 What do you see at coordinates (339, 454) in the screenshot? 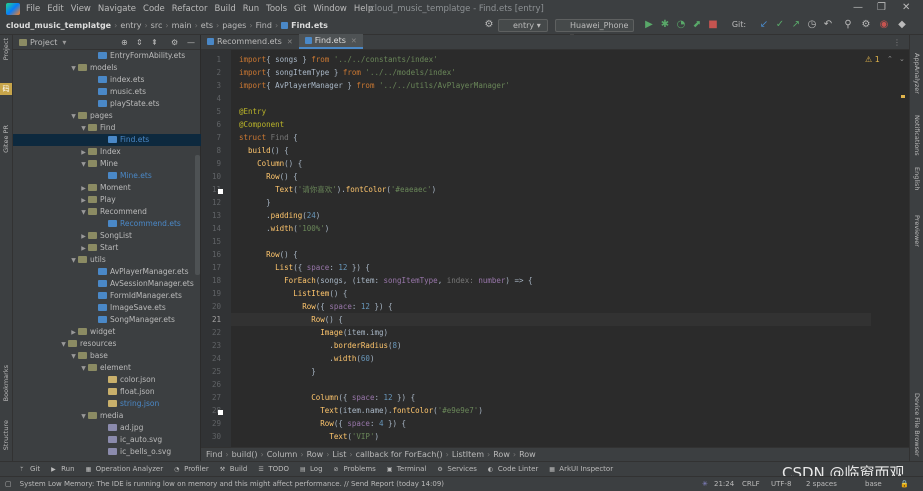
I see `code-breadcrumb-item: List` at bounding box center [339, 454].